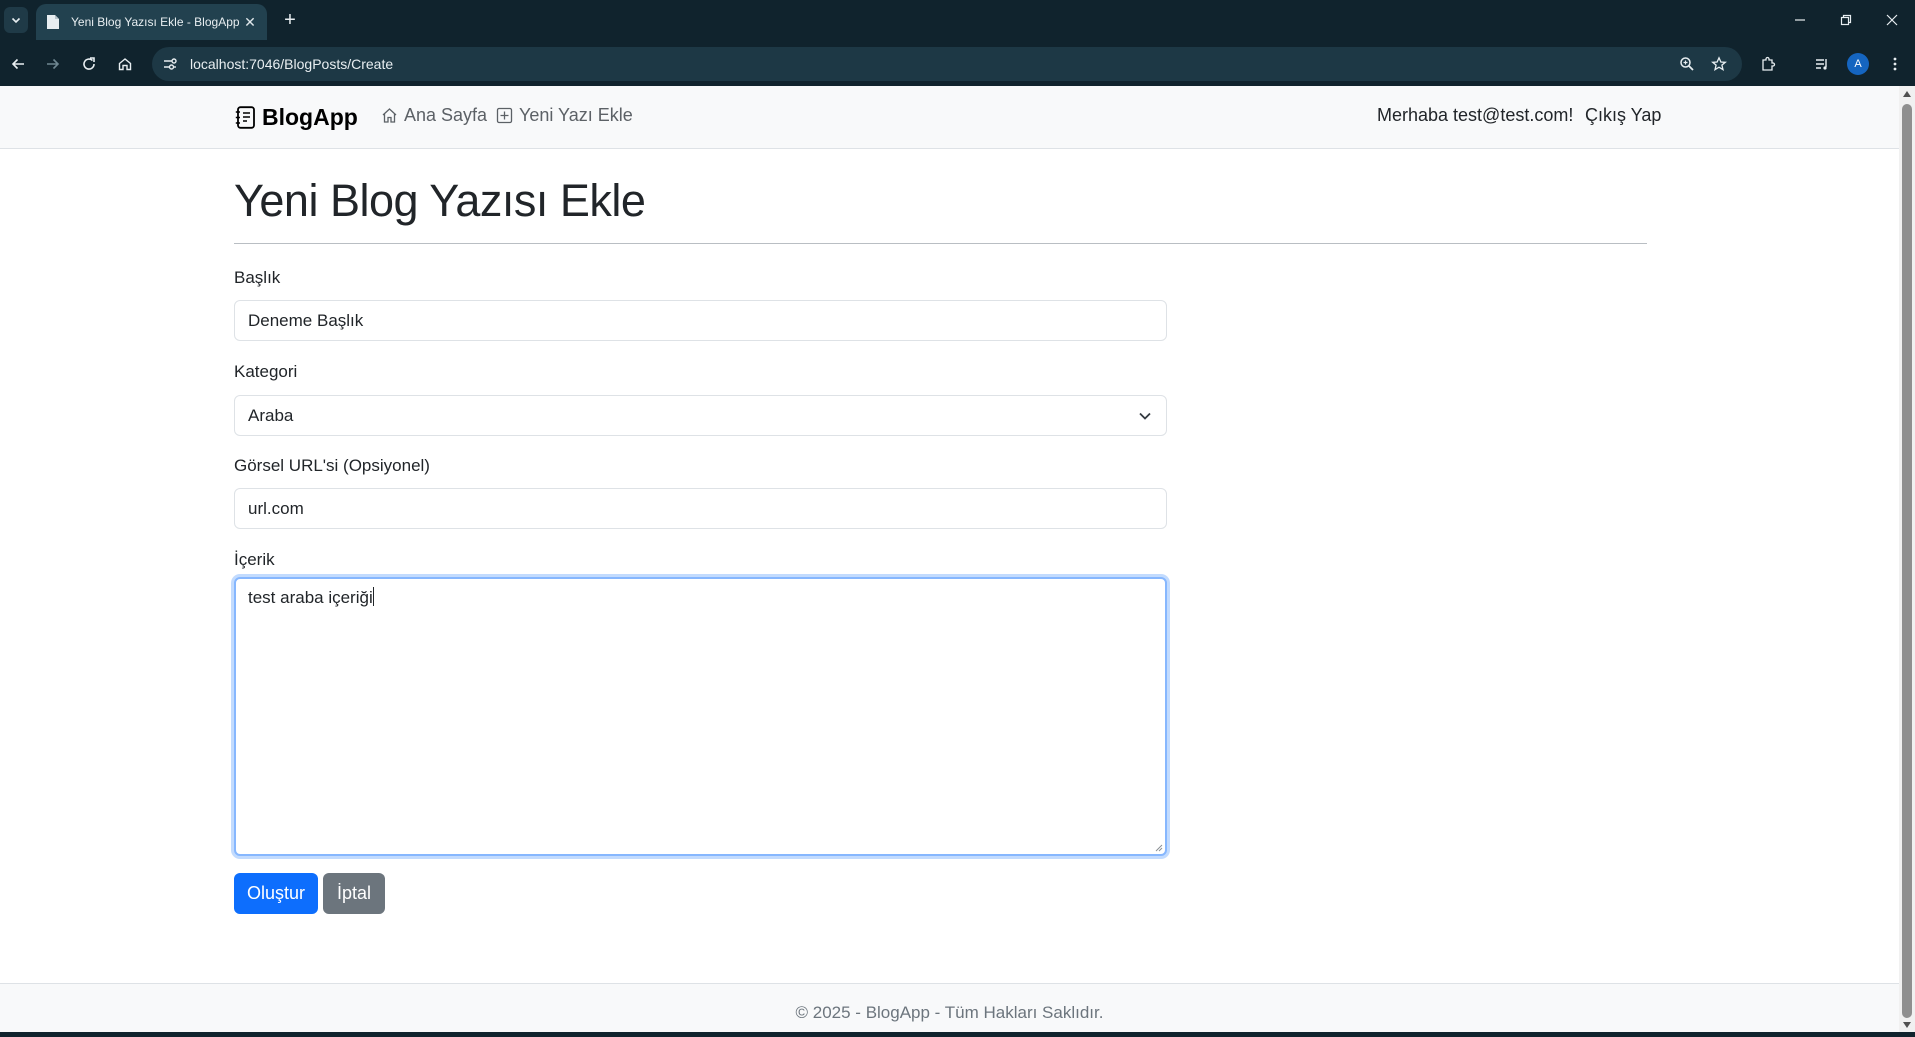 Image resolution: width=1915 pixels, height=1037 pixels. Describe the element at coordinates (947, 64) in the screenshot. I see `address-bar: localhost:7046/BlogPosts/Create` at that location.